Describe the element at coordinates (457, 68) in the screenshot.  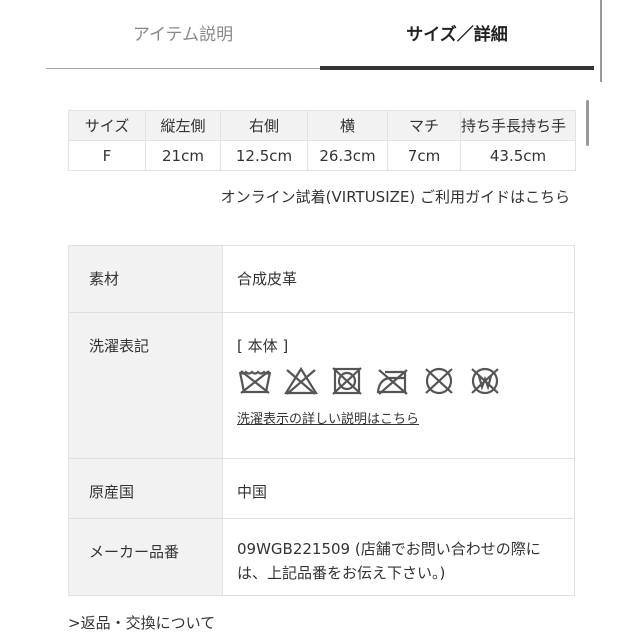
I see `active-tab-indicator` at that location.